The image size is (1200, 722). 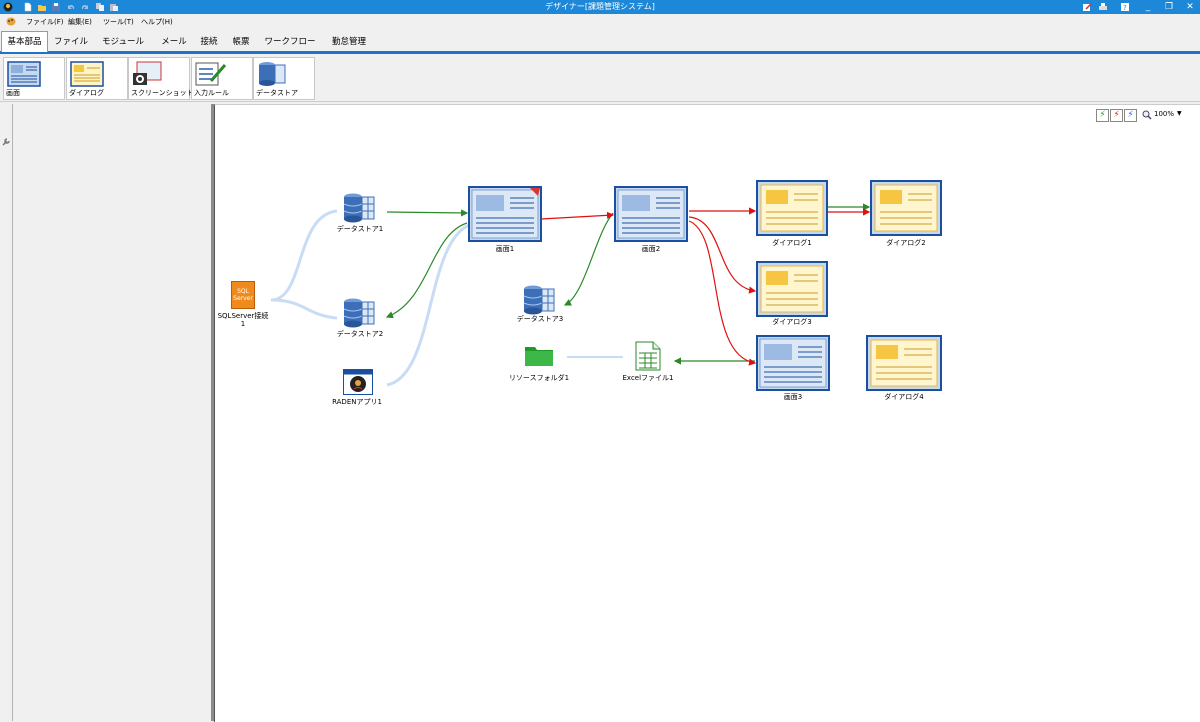 What do you see at coordinates (100, 7) in the screenshot?
I see `copy-icon` at bounding box center [100, 7].